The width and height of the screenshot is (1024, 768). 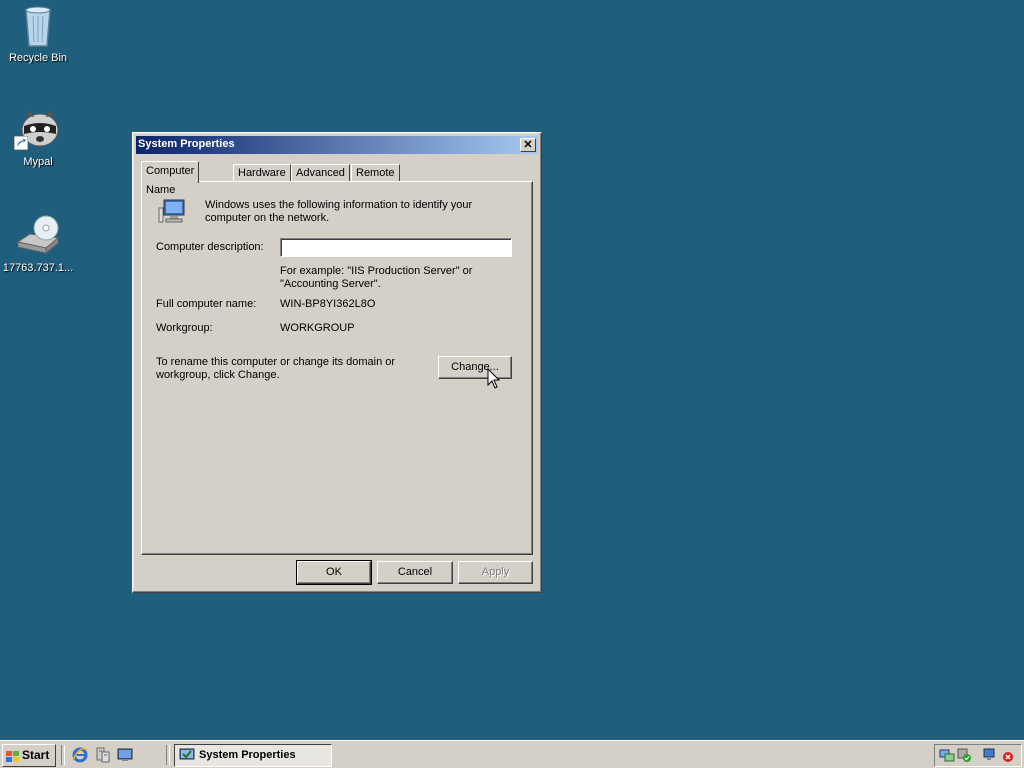 I want to click on dialog-titlebar: System Properties ✕, so click(x=337, y=145).